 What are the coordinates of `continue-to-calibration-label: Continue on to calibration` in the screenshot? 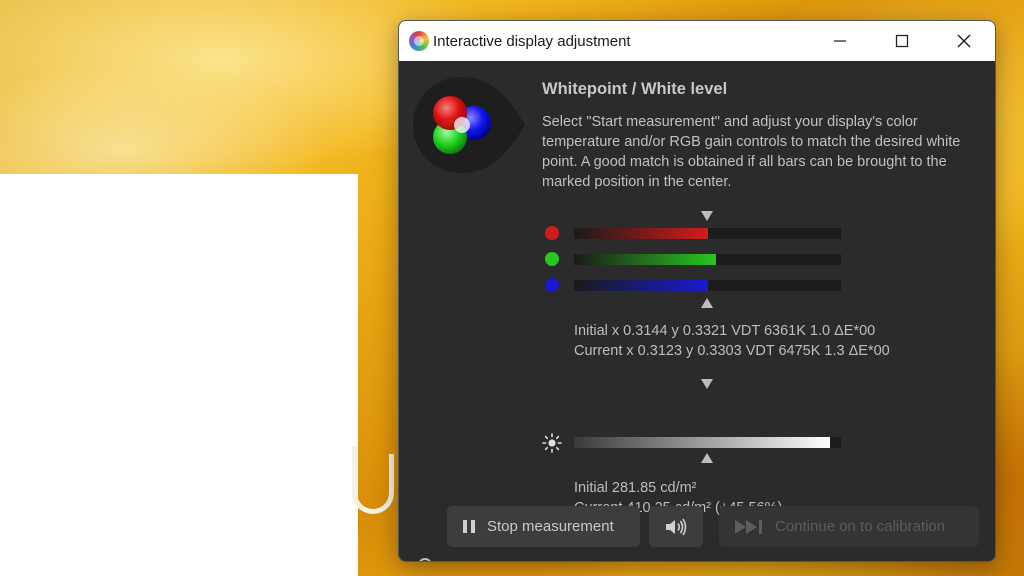 It's located at (860, 526).